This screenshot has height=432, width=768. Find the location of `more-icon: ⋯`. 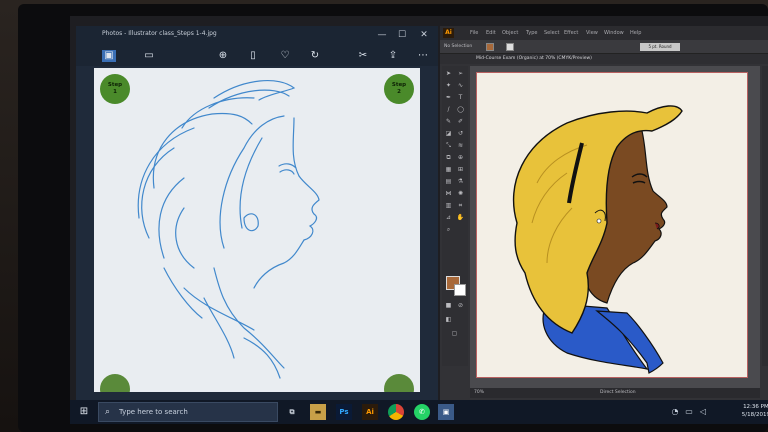

more-icon: ⋯ is located at coordinates (423, 56).